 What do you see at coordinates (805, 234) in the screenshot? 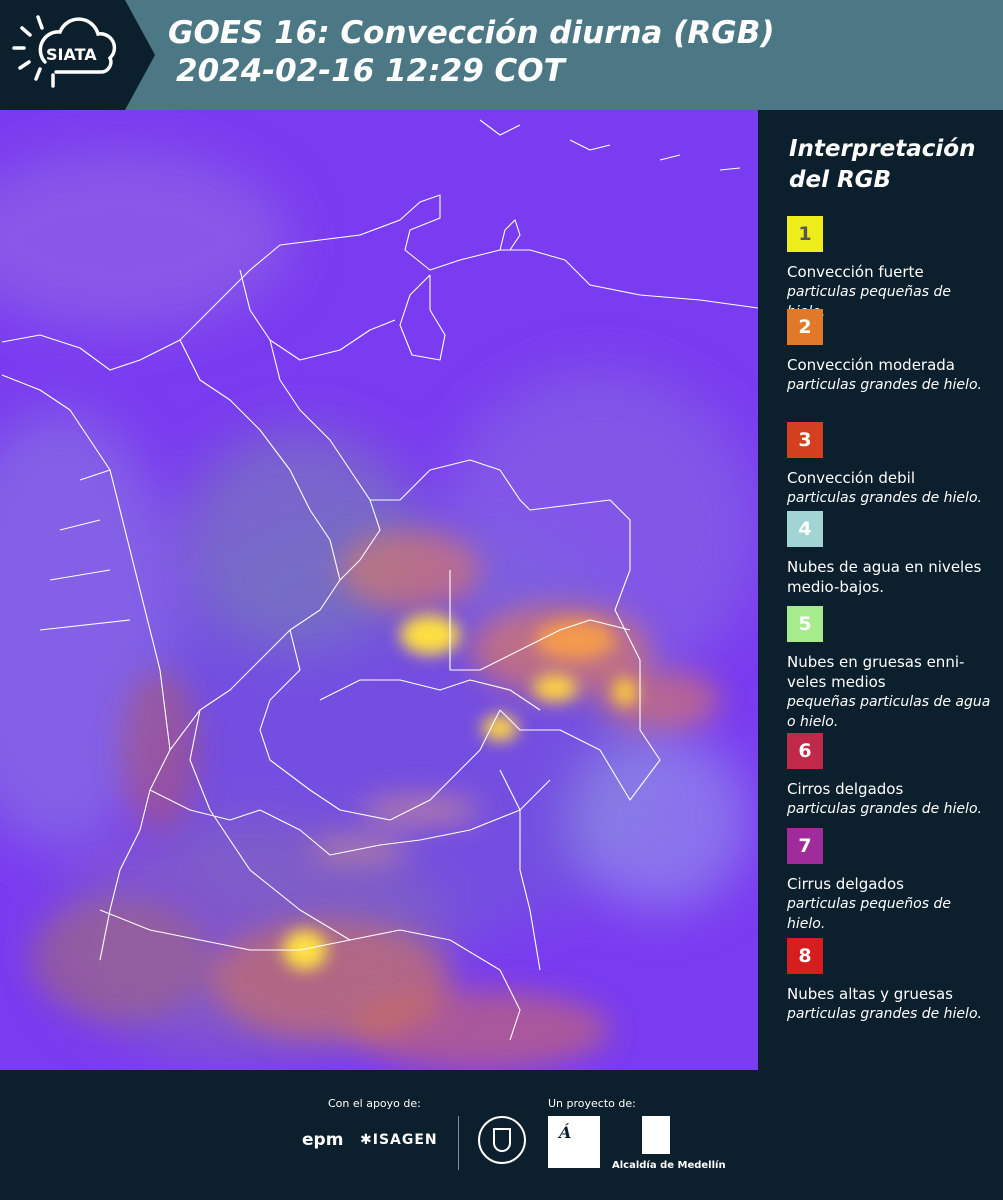
I see `legend-swatch-1: 1` at bounding box center [805, 234].